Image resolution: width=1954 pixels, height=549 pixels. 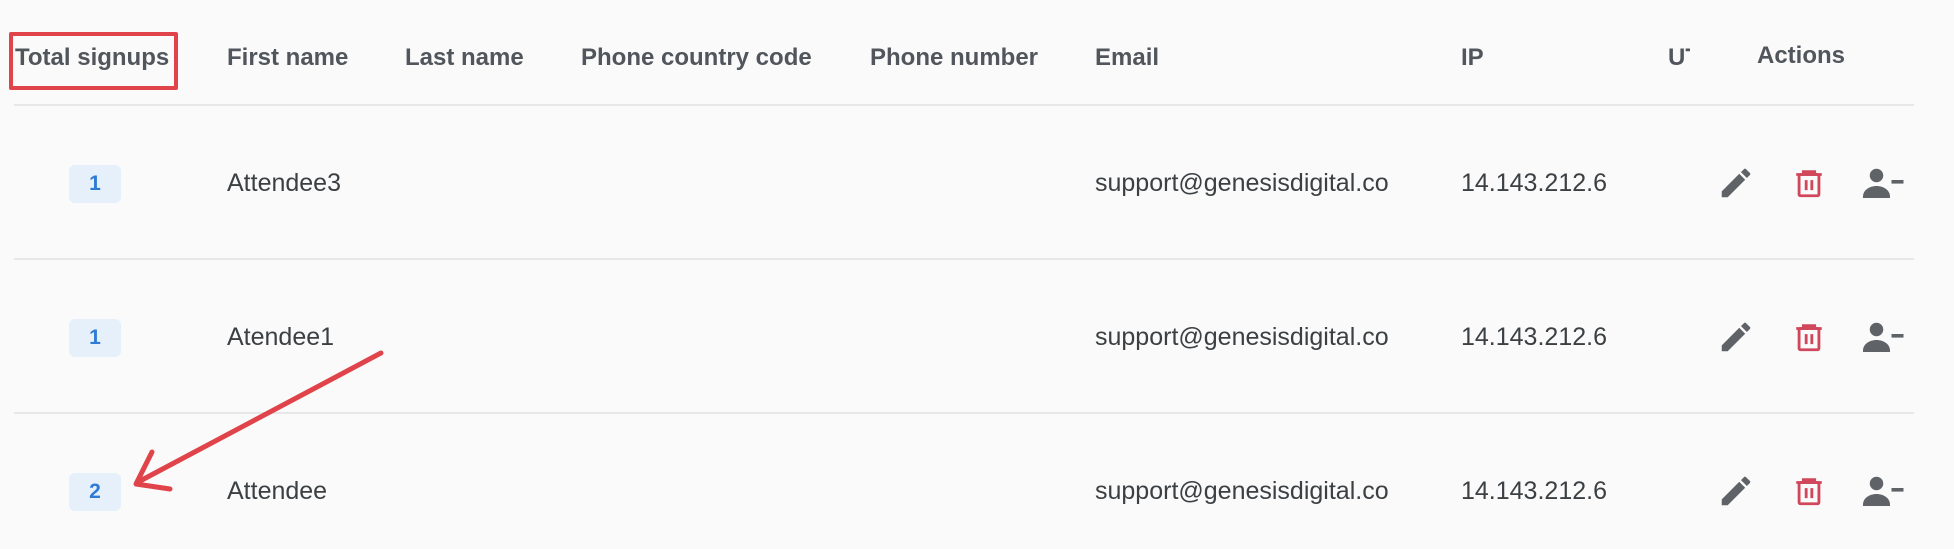 I want to click on column-header-last-name: Last name, so click(x=464, y=58).